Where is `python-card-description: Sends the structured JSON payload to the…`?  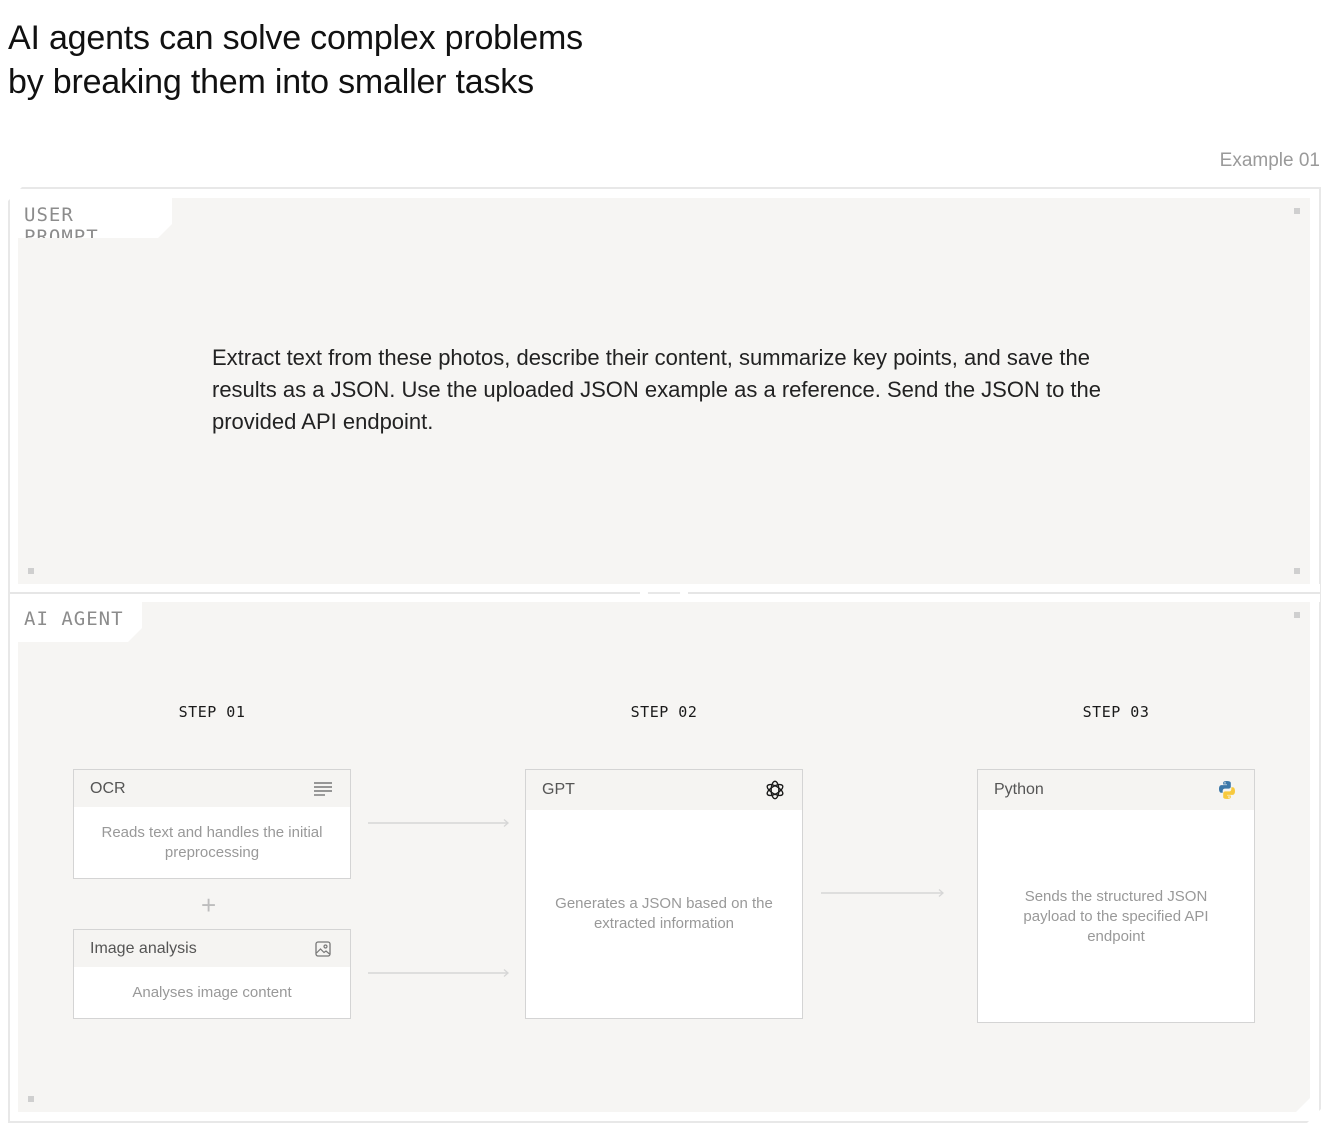 python-card-description: Sends the structured JSON payload to the… is located at coordinates (1116, 916).